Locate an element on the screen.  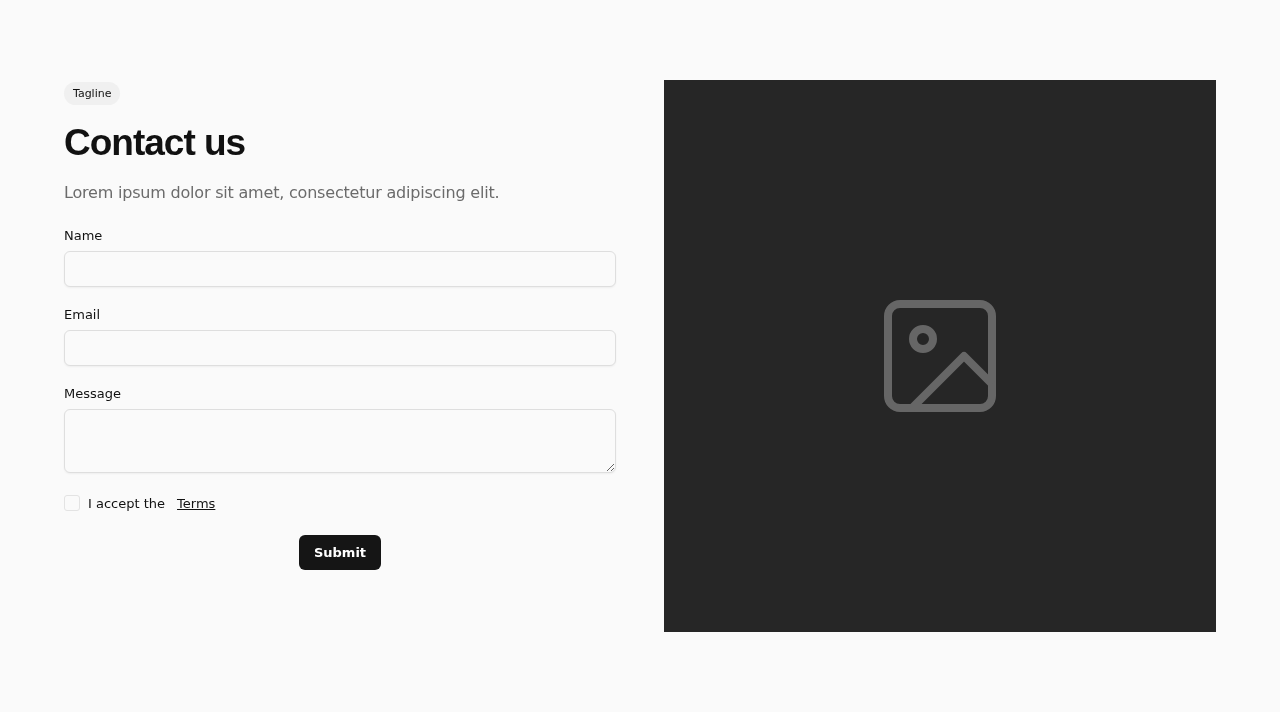
submit-button: Submit is located at coordinates (340, 552).